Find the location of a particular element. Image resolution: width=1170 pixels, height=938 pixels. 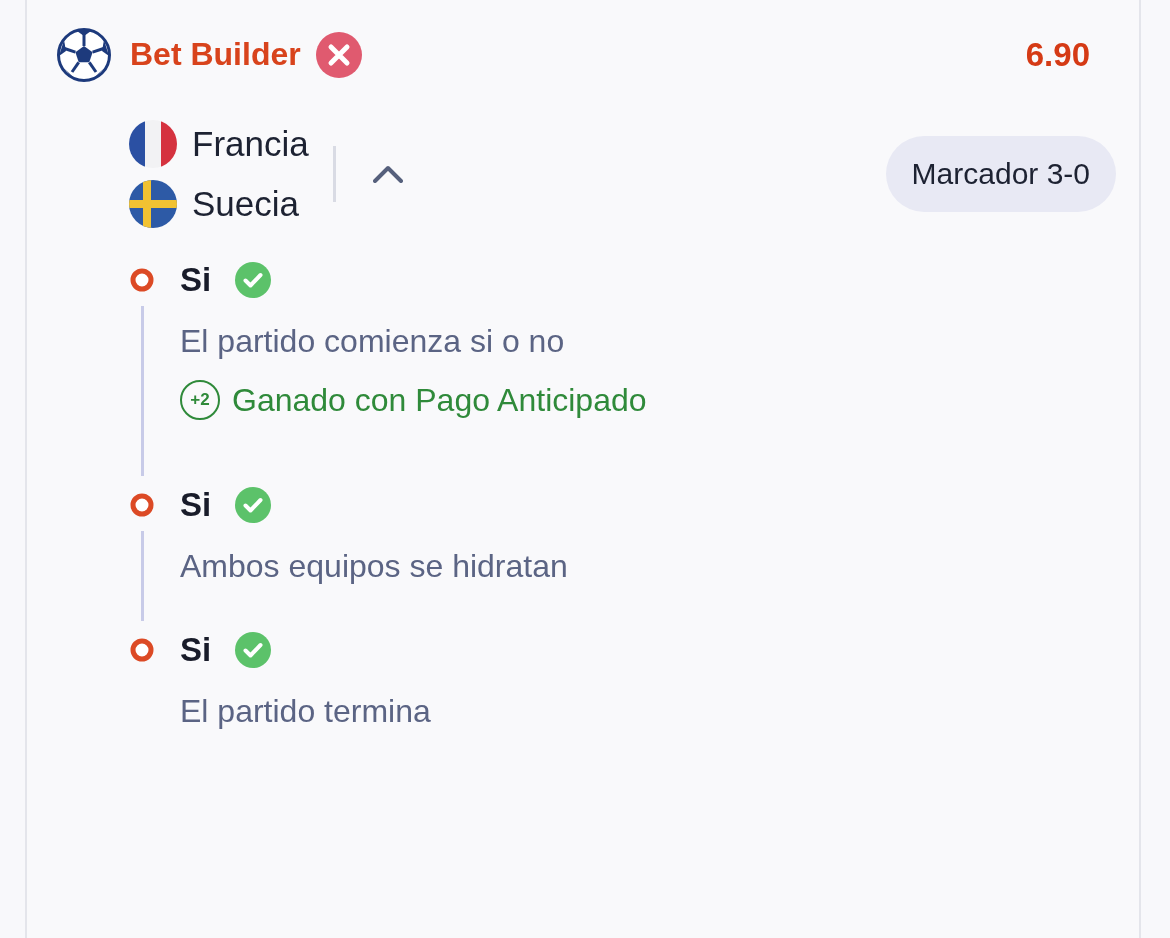

market-description: El partido comienza si o no is located at coordinates (373, 341).